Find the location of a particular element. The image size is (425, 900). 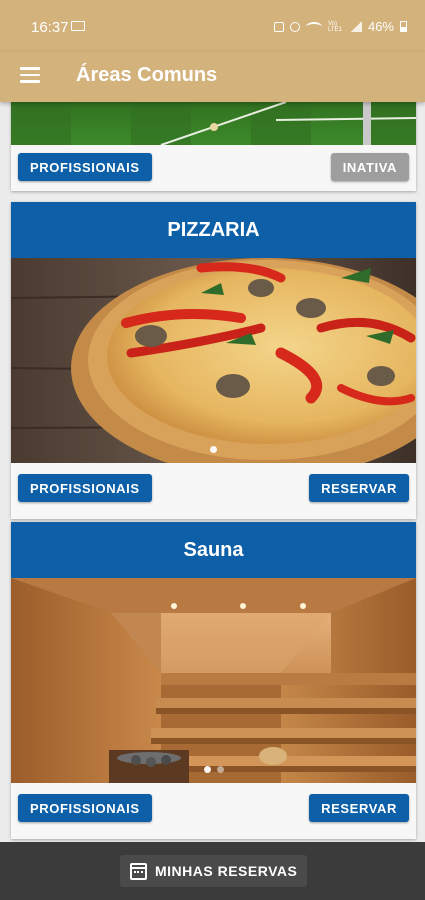

bottom-bar: MINHAS RESERVAS is located at coordinates (212, 871).